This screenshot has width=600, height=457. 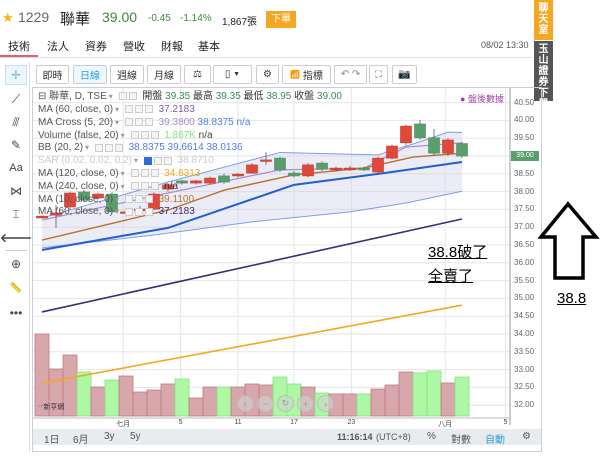 I want to click on up-arrow-drawing, so click(x=569, y=240).